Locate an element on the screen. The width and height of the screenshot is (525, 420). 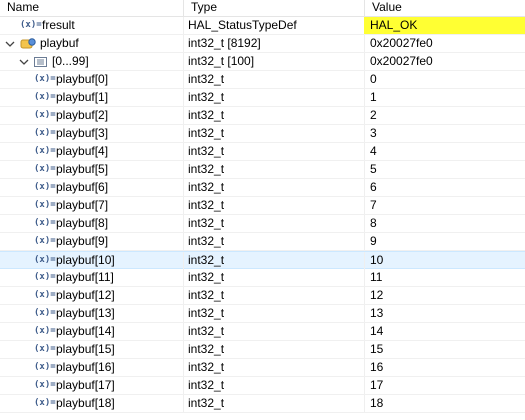
name-cell: (x)= playbuf[0] is located at coordinates (91, 79).